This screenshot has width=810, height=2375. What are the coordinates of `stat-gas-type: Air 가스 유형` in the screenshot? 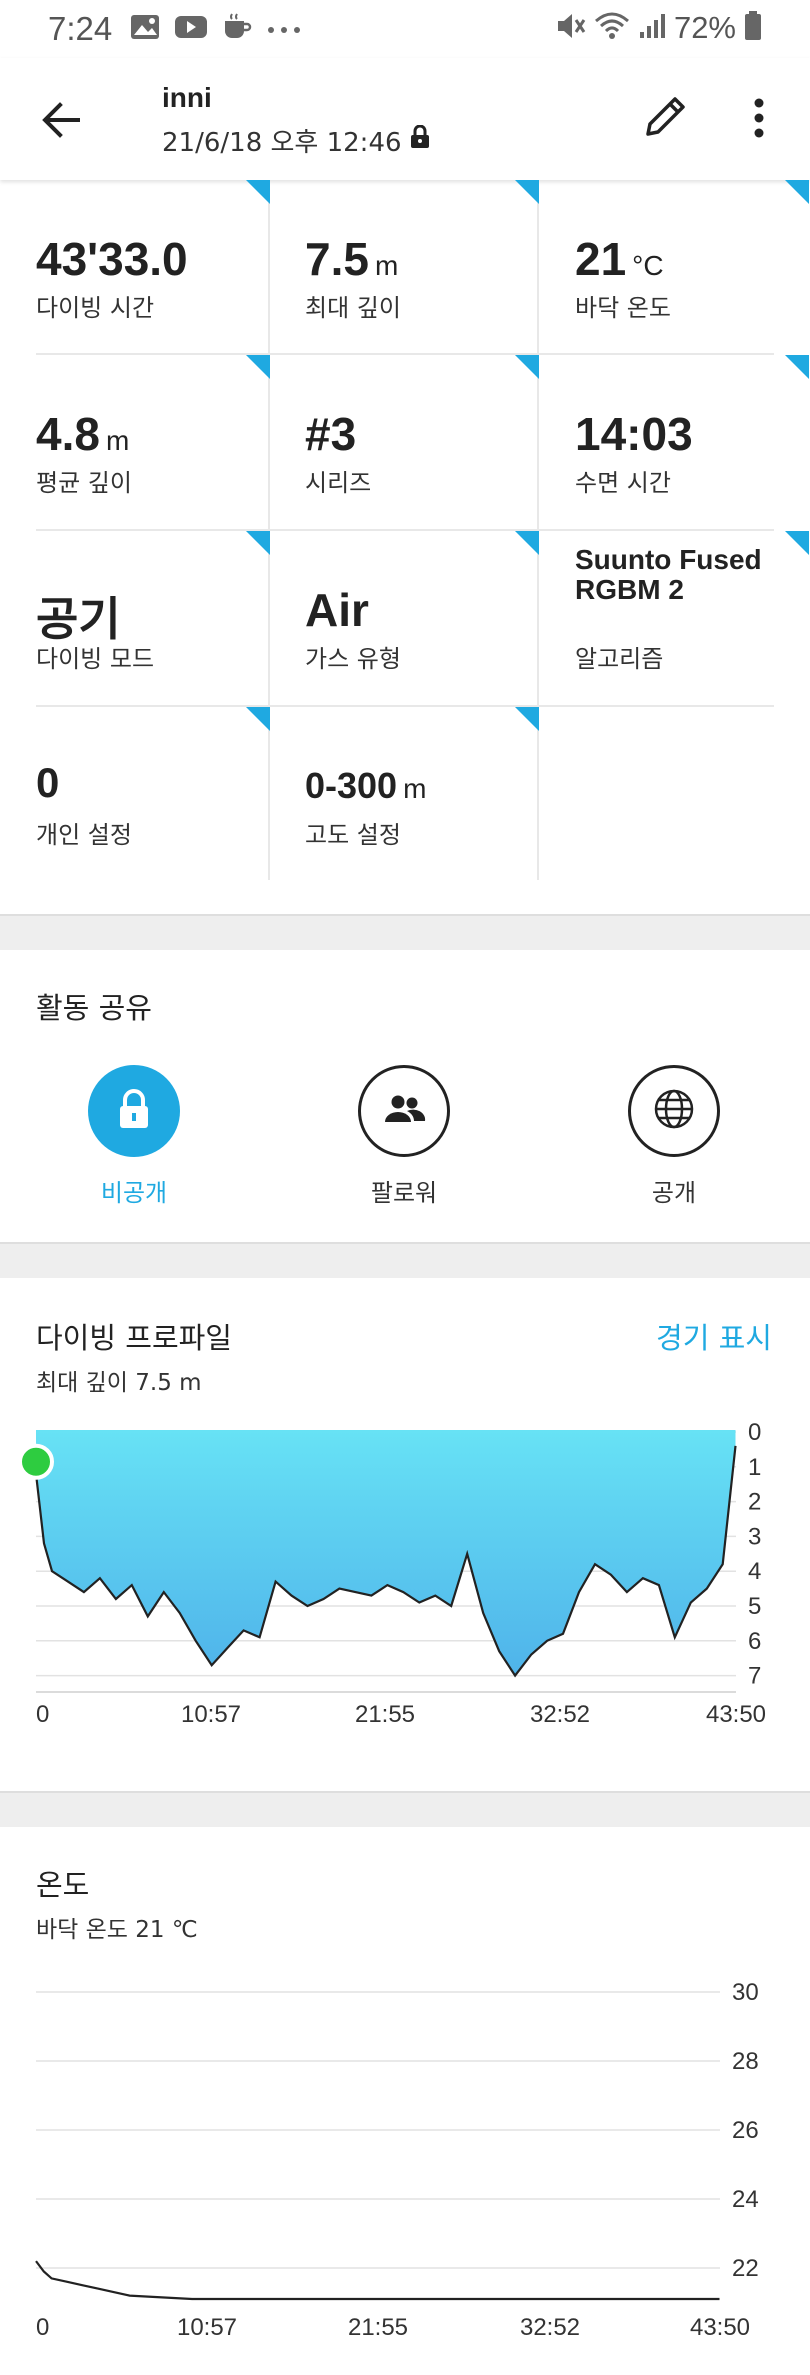 It's located at (404, 619).